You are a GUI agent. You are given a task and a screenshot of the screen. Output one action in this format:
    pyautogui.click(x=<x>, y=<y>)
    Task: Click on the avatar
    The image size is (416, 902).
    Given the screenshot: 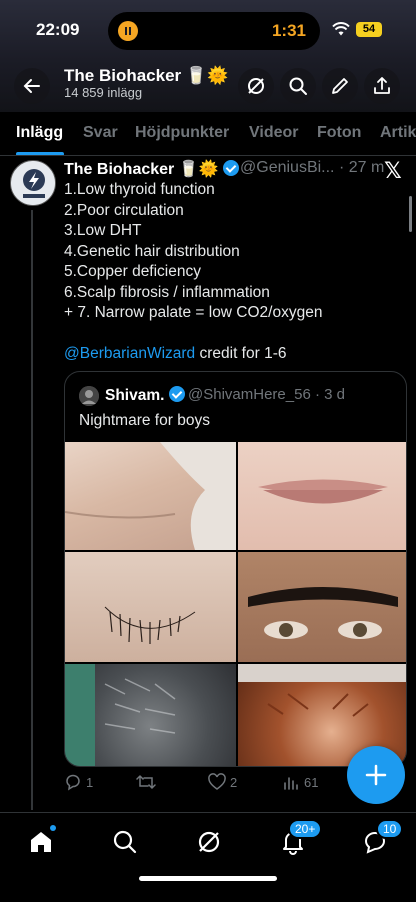 What is the action you would take?
    pyautogui.click(x=33, y=183)
    